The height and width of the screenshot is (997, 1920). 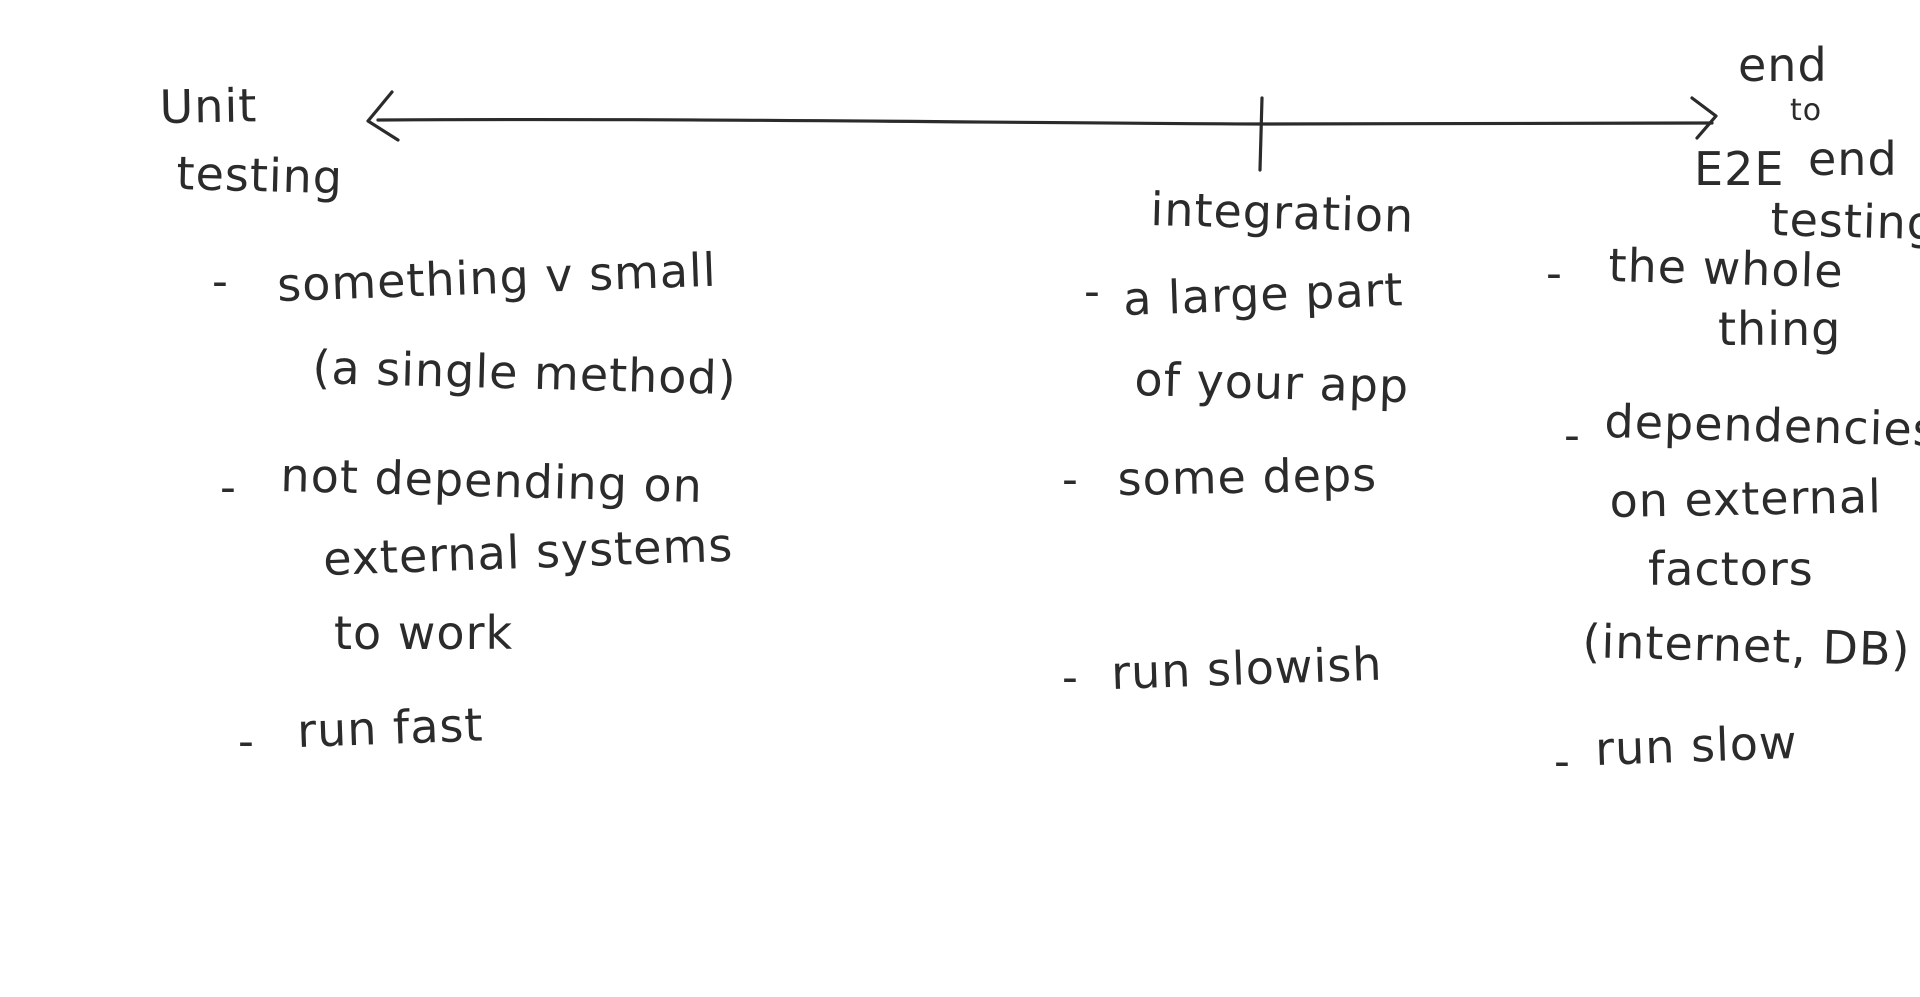 I want to click on e2e-label-end-2: end, so click(x=1853, y=159).